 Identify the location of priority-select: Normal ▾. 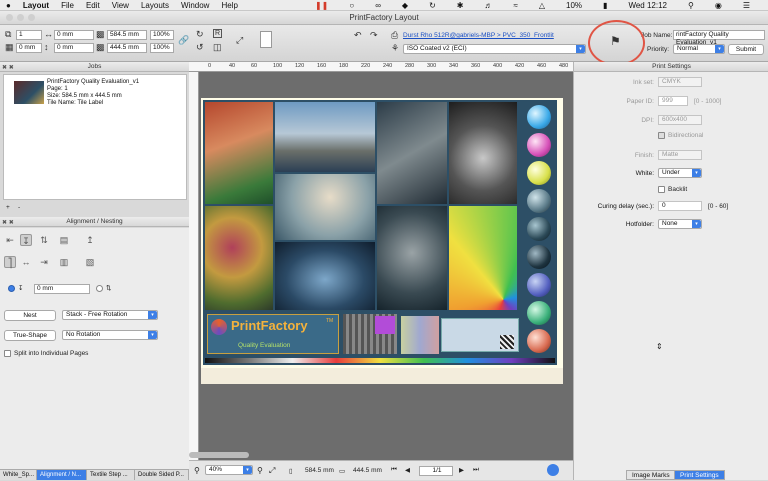
(699, 49).